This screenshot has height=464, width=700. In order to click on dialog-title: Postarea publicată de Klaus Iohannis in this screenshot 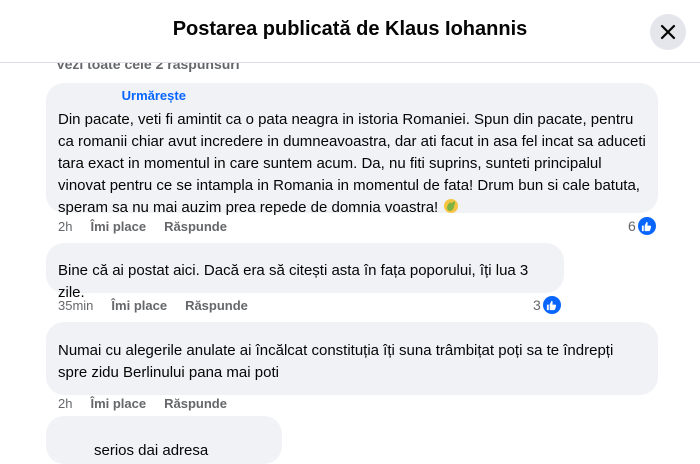, I will do `click(350, 29)`.